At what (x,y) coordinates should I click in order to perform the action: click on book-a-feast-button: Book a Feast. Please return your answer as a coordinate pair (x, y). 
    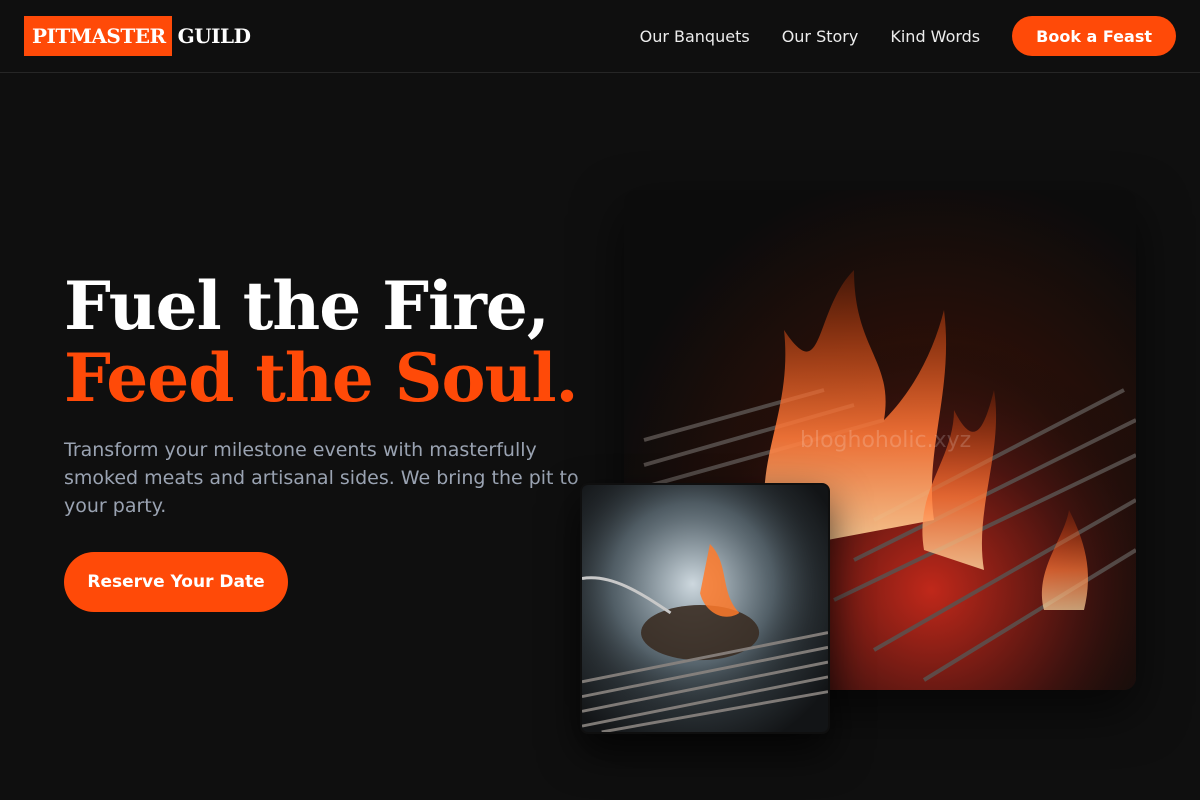
    Looking at the image, I should click on (1094, 36).